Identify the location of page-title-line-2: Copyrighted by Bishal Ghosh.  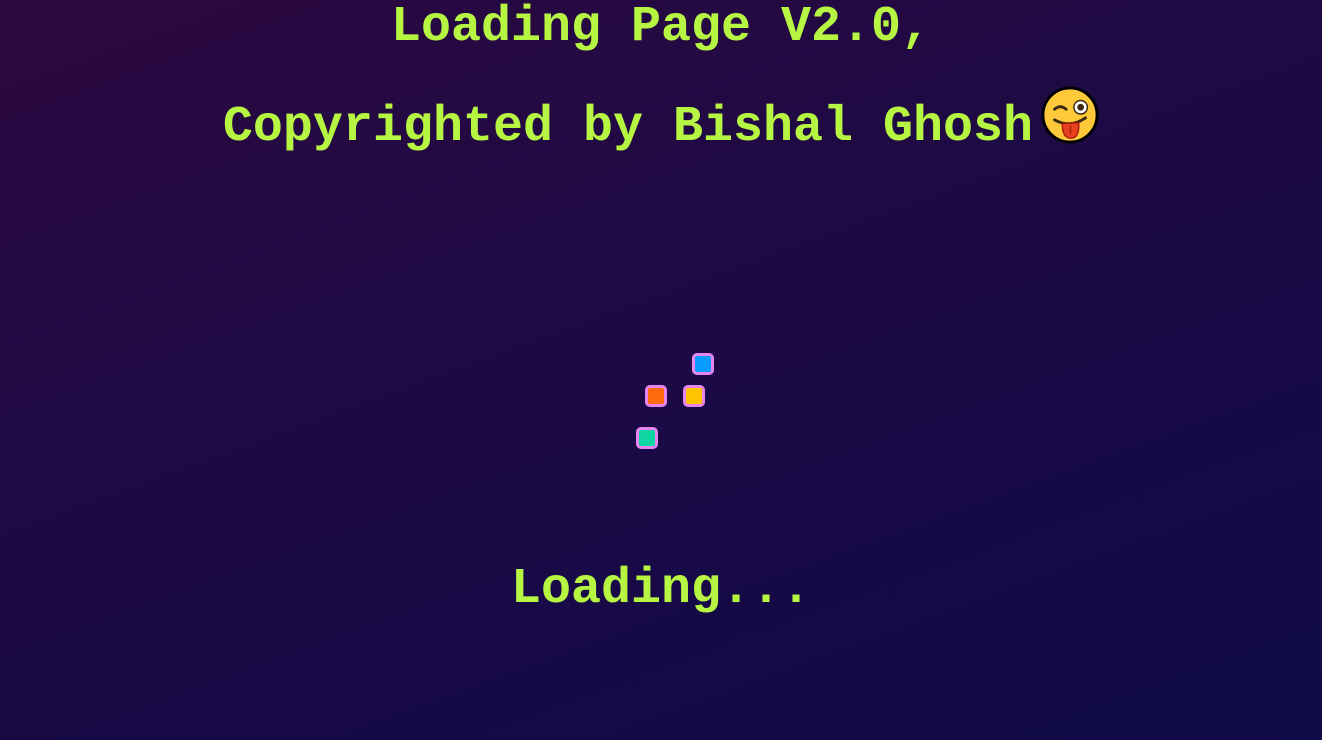
(661, 121).